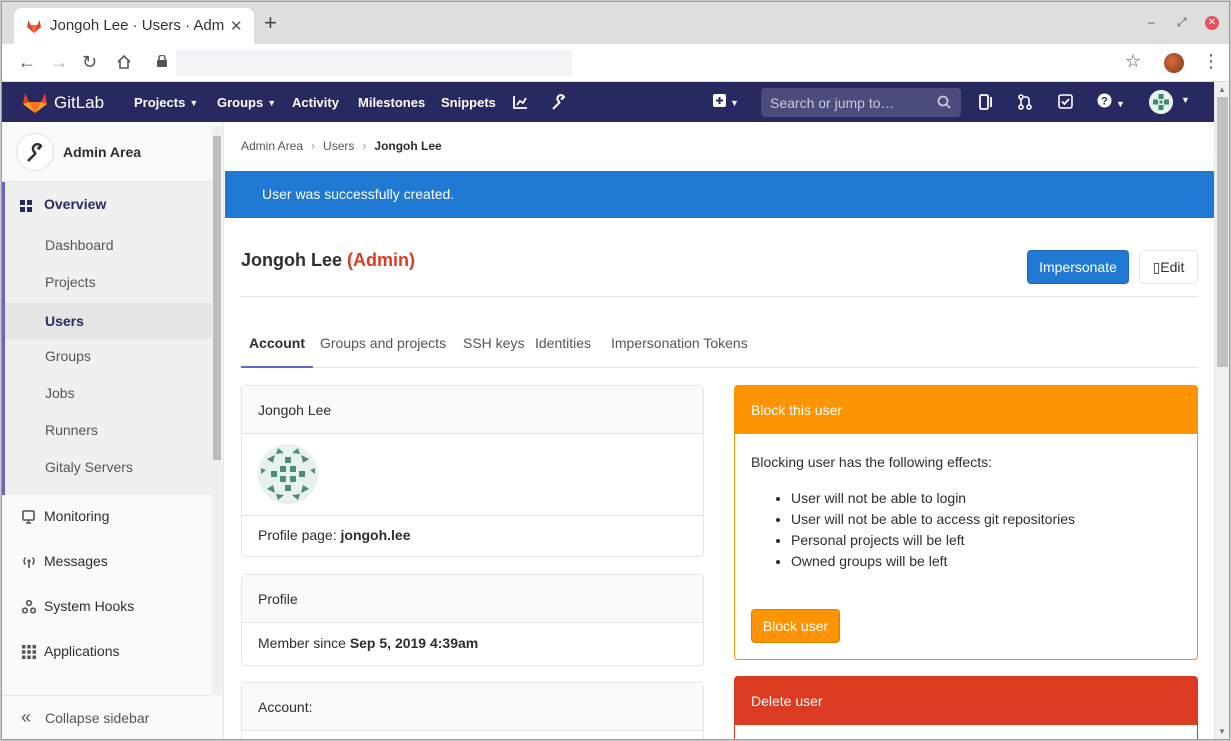 The image size is (1231, 741). I want to click on chart-icon, so click(520, 102).